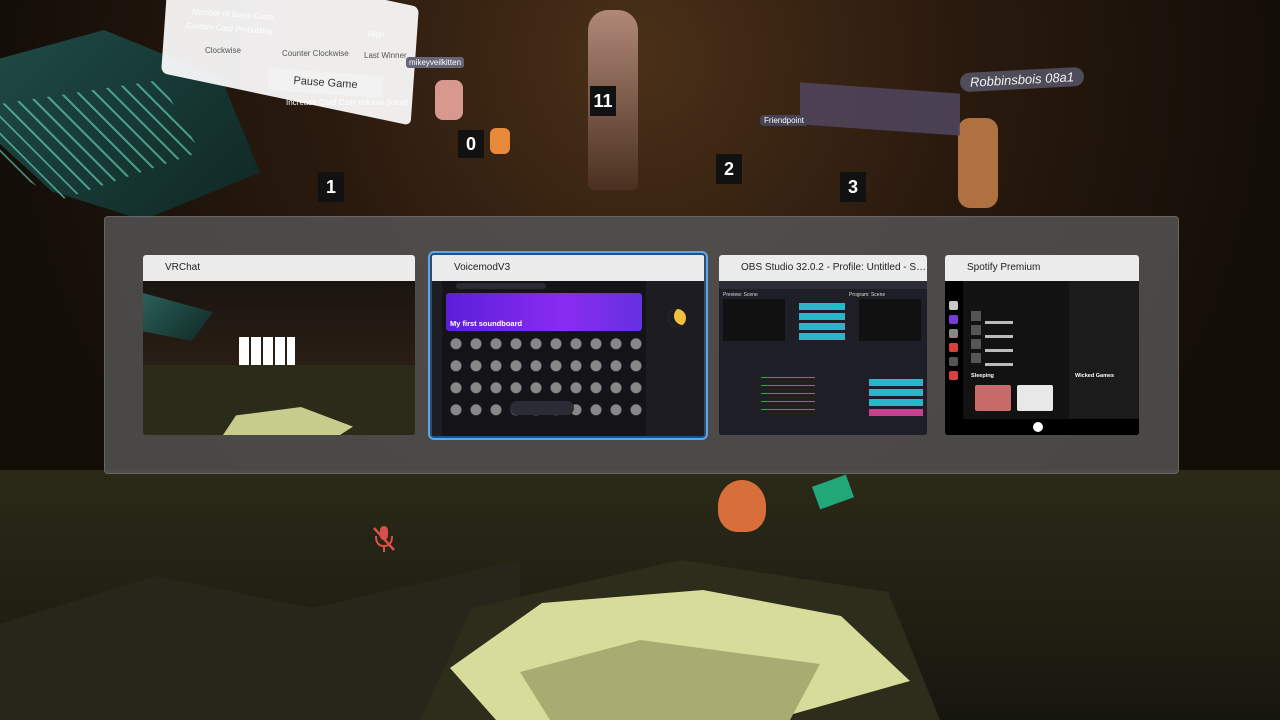  I want to click on window-thumbnail, so click(279, 358).